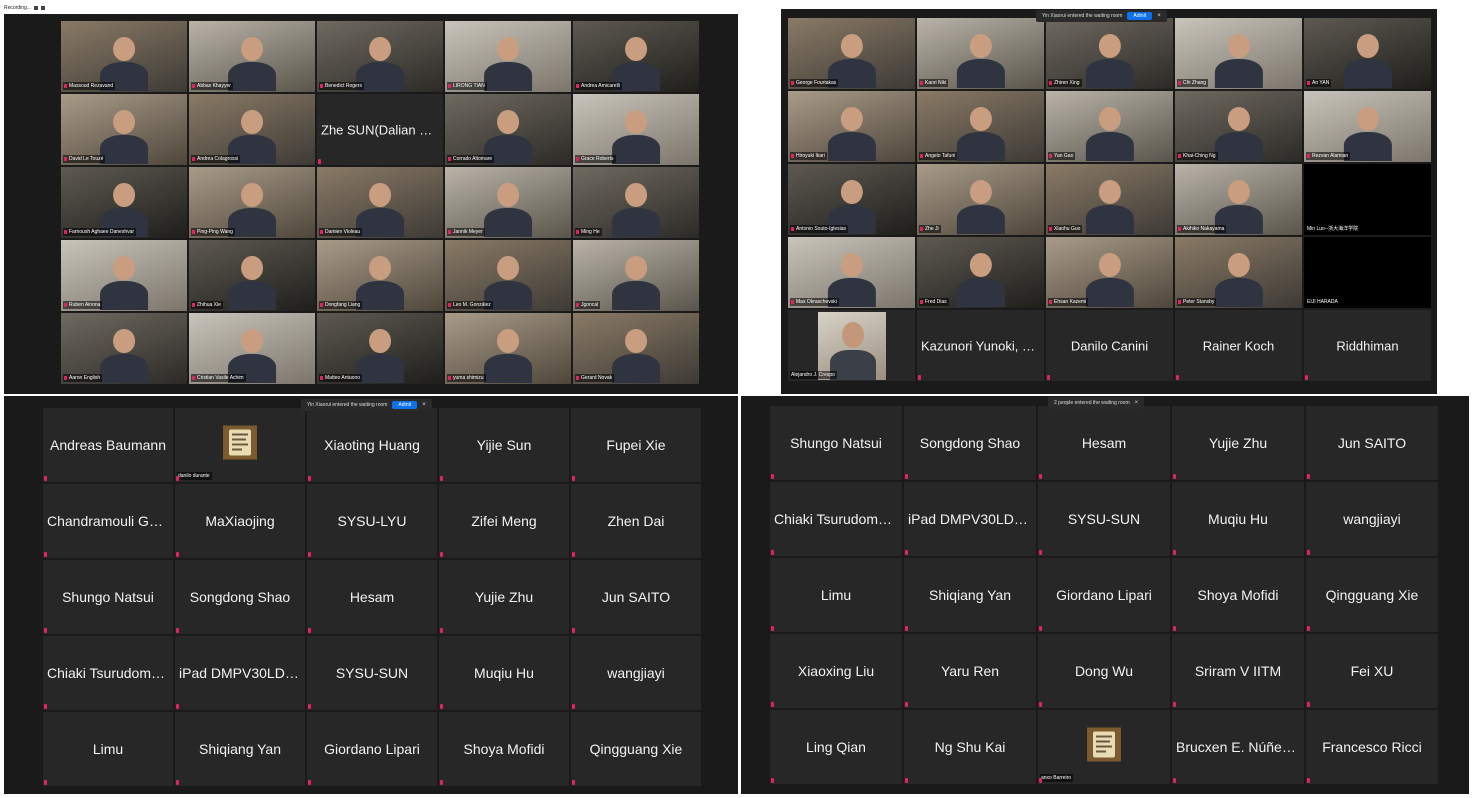  I want to click on participant-tile: Min Luo--浙大海洋学院, so click(1367, 199).